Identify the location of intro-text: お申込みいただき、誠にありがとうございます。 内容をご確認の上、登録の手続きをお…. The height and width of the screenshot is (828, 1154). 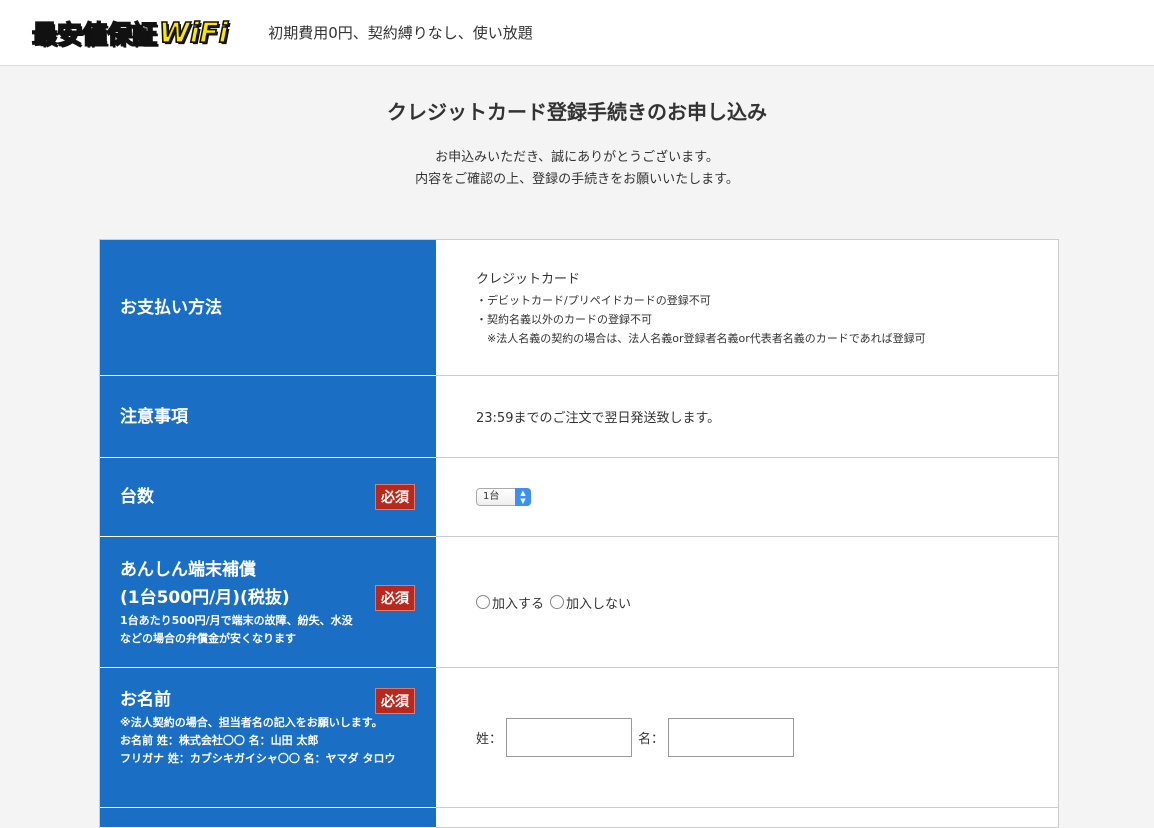
(577, 169).